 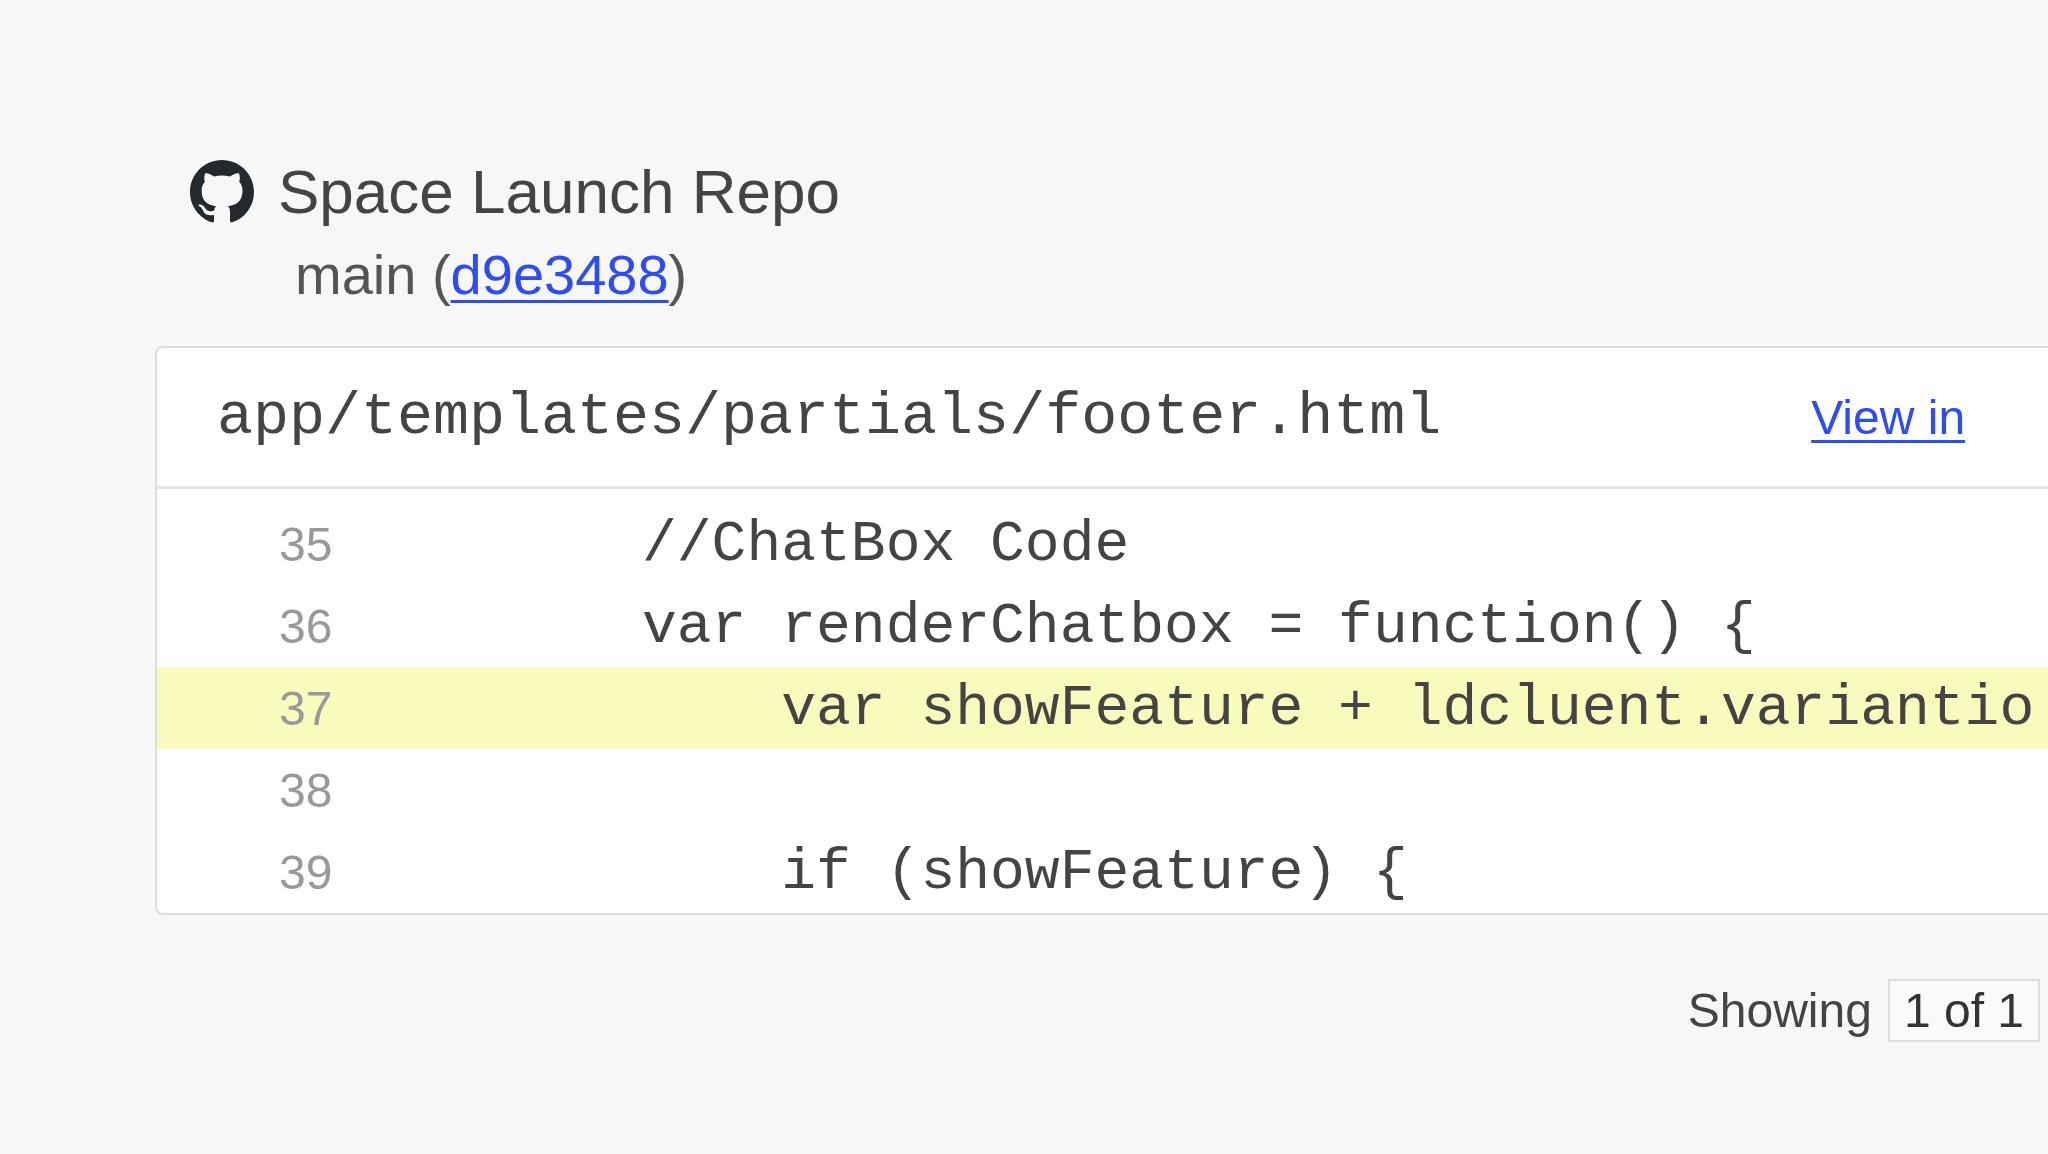 What do you see at coordinates (678, 274) in the screenshot?
I see `closing-paren: )` at bounding box center [678, 274].